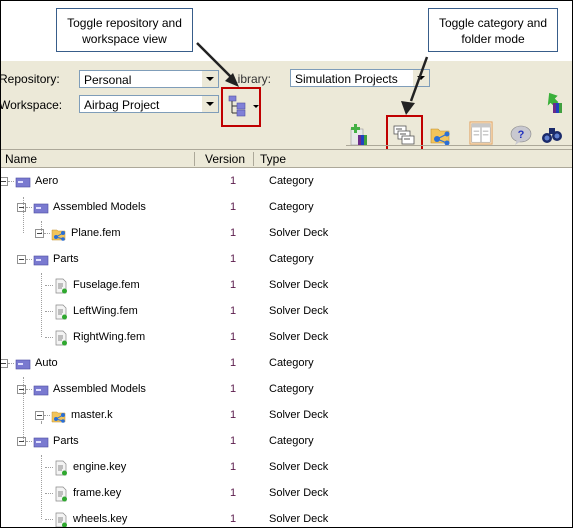 The image size is (573, 528). I want to click on layout-panel-icon, so click(481, 133).